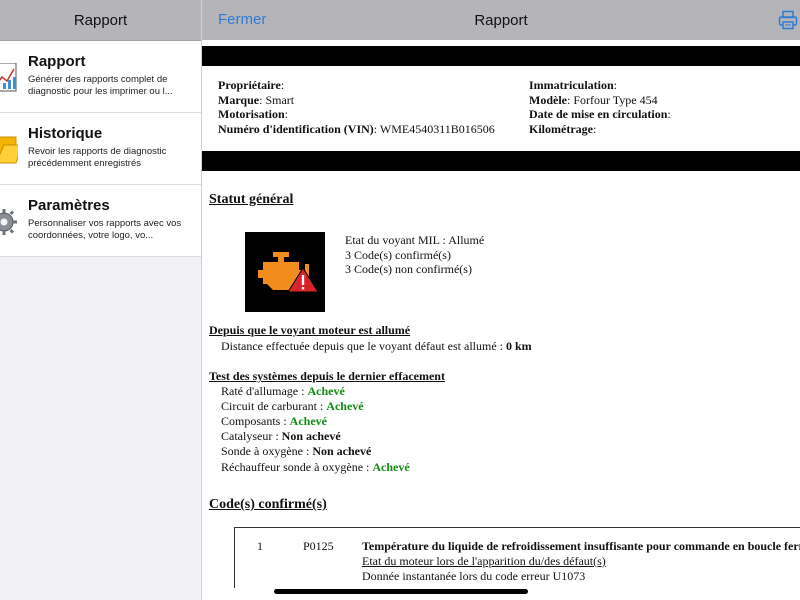 The image size is (800, 600). What do you see at coordinates (415, 240) in the screenshot?
I see `mil-state: Etat du voyant MIL : Allumé` at bounding box center [415, 240].